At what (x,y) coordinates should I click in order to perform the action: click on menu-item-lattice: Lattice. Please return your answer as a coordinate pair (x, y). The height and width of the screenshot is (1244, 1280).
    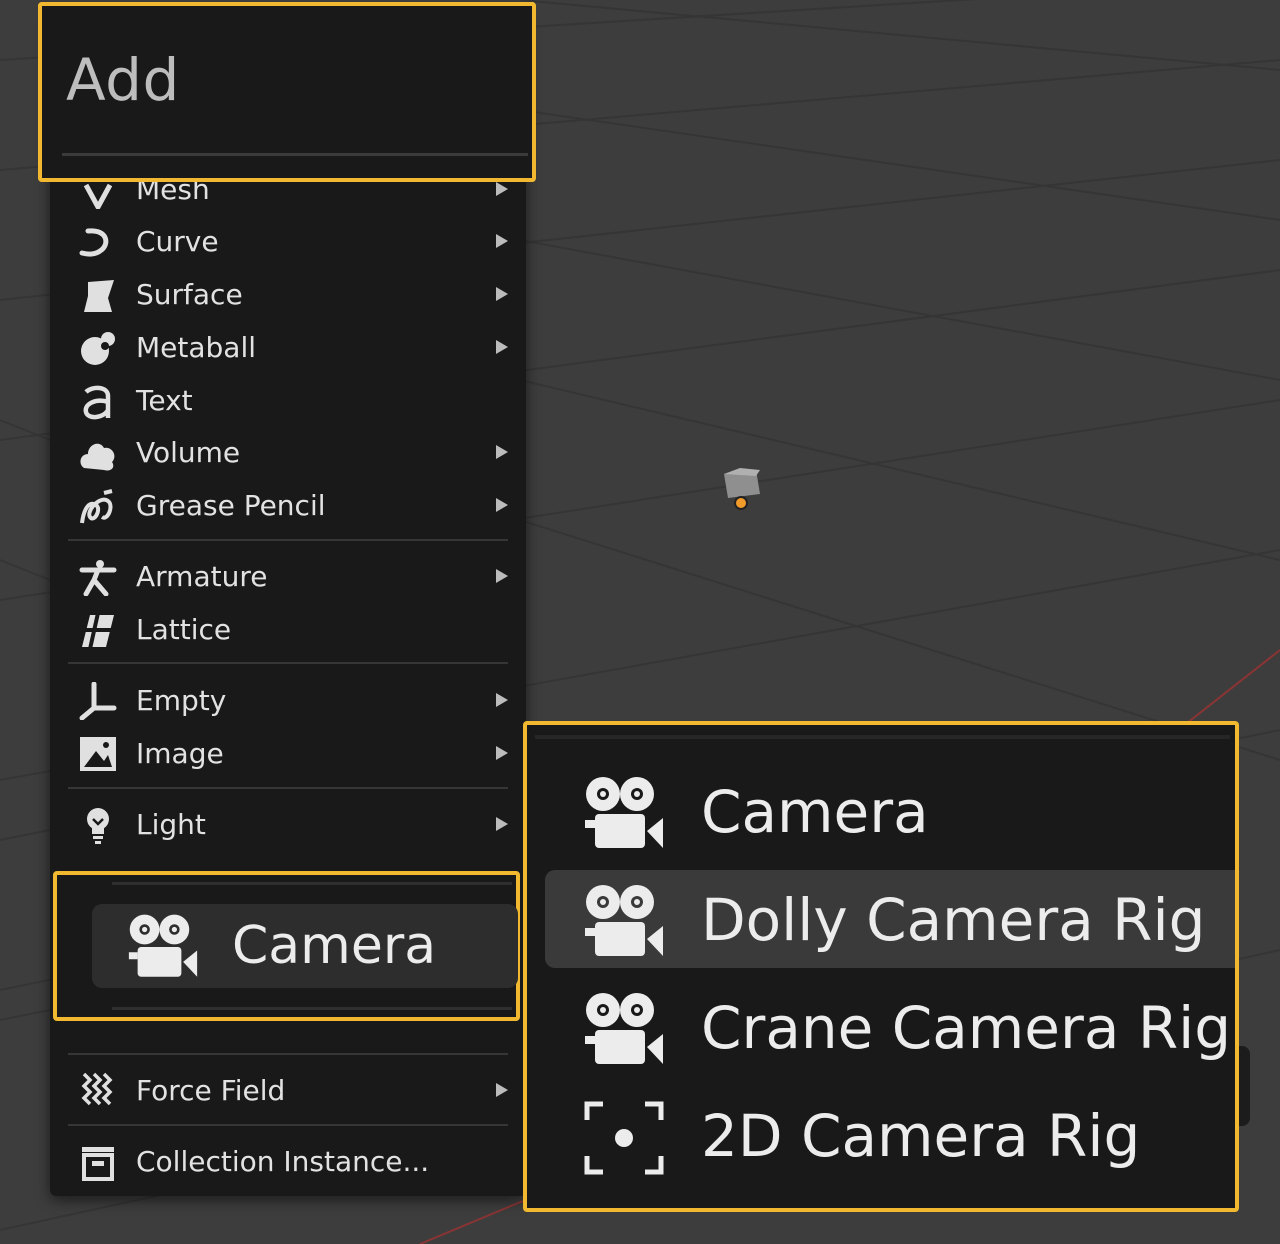
    Looking at the image, I should click on (288, 629).